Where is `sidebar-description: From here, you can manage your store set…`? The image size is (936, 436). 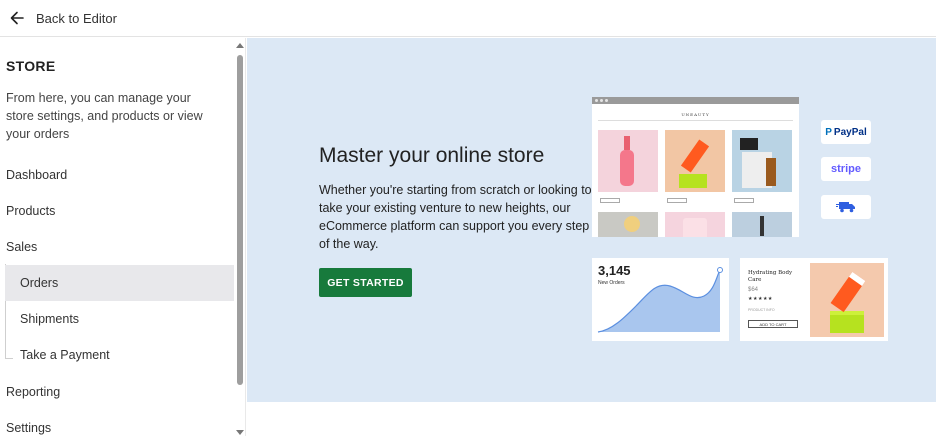 sidebar-description: From here, you can manage your store set… is located at coordinates (104, 116).